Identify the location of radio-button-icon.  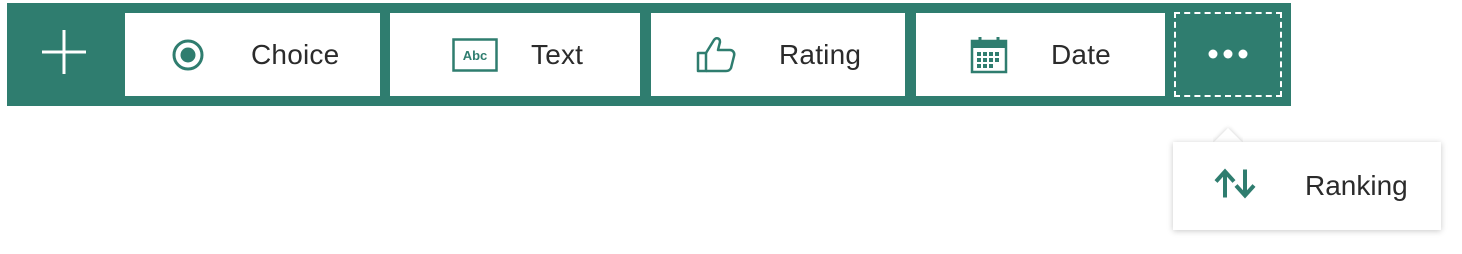
(188, 55).